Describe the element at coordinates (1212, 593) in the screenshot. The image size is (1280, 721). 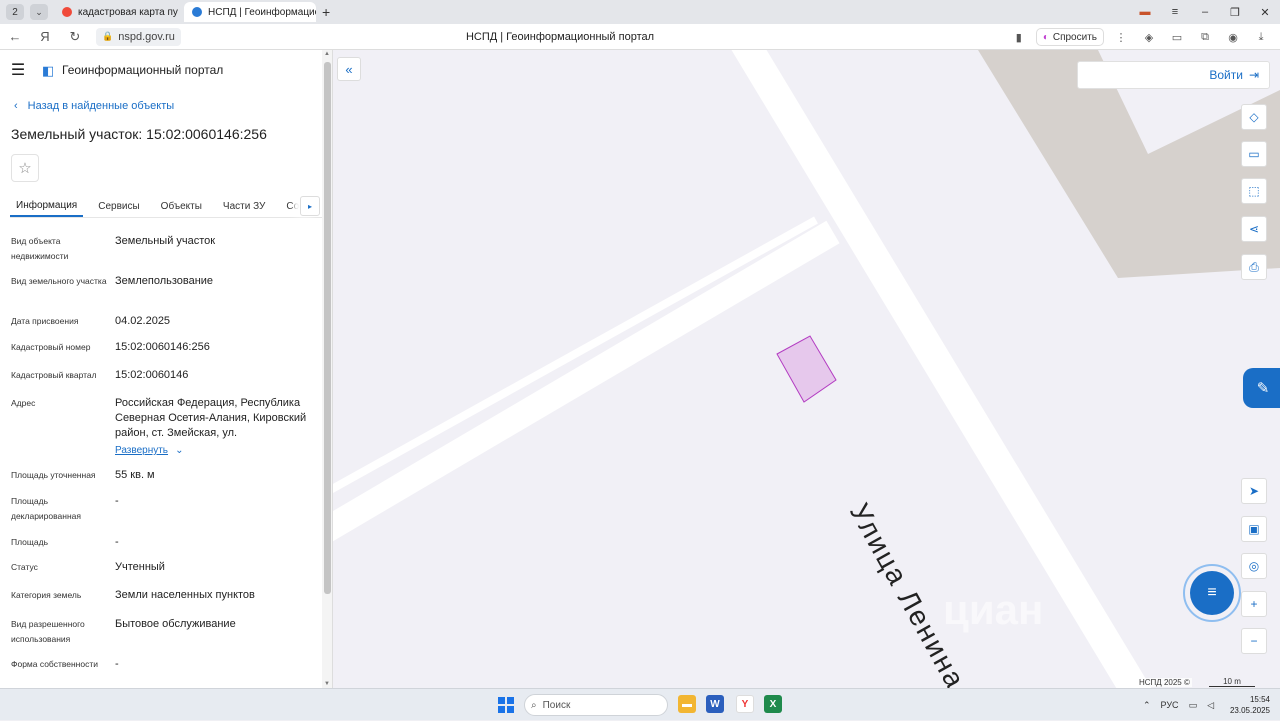
I see `chat-button: ≡` at that location.